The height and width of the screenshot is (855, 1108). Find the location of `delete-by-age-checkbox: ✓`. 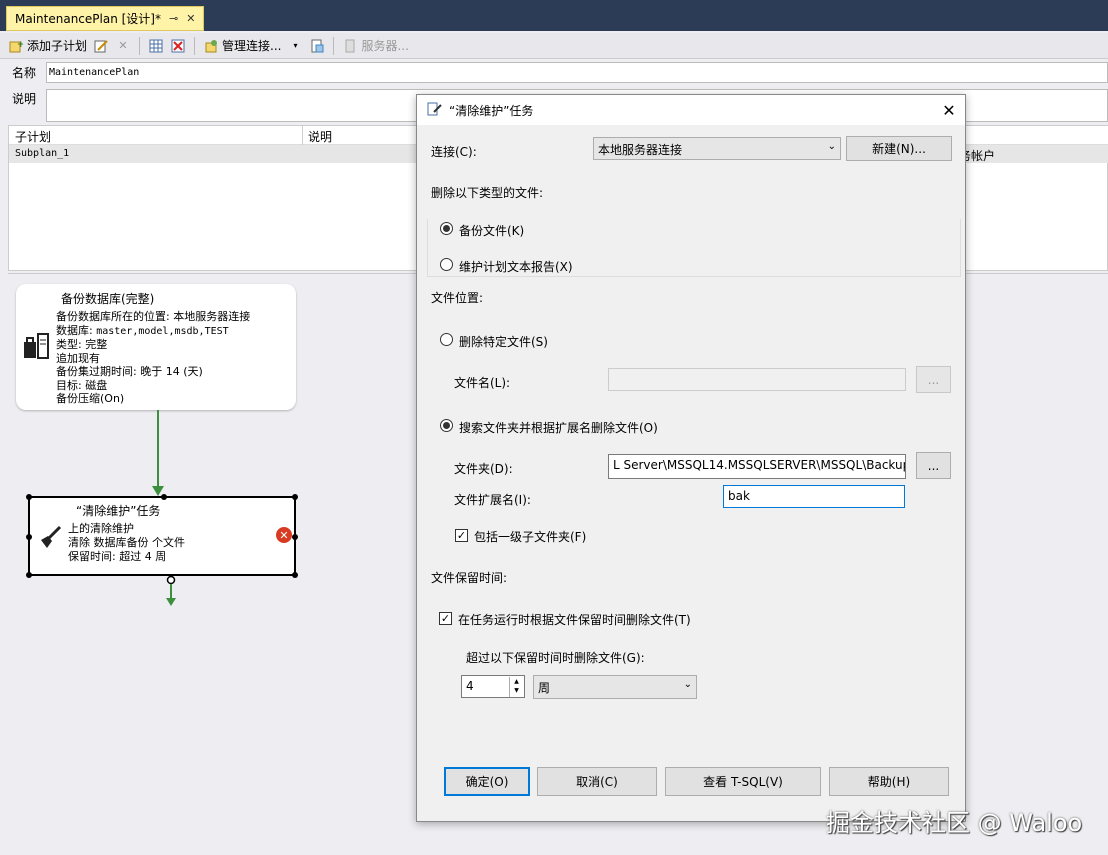

delete-by-age-checkbox: ✓ is located at coordinates (445, 618).